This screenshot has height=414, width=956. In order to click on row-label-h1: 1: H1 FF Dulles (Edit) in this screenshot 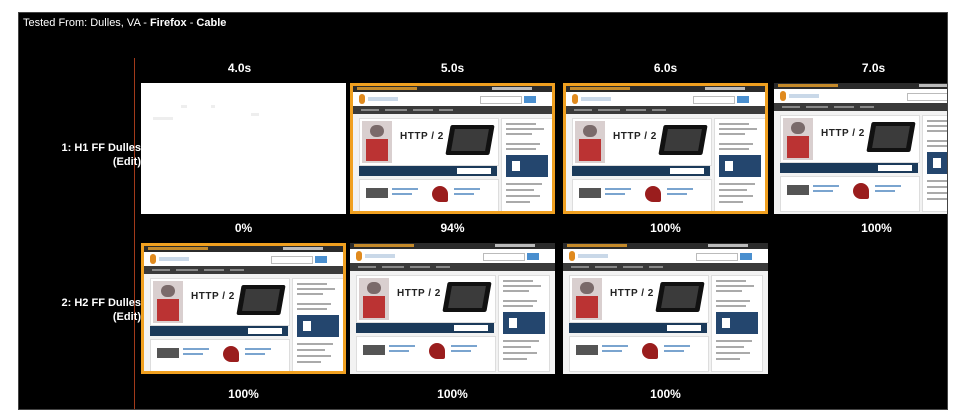, I will do `click(81, 155)`.